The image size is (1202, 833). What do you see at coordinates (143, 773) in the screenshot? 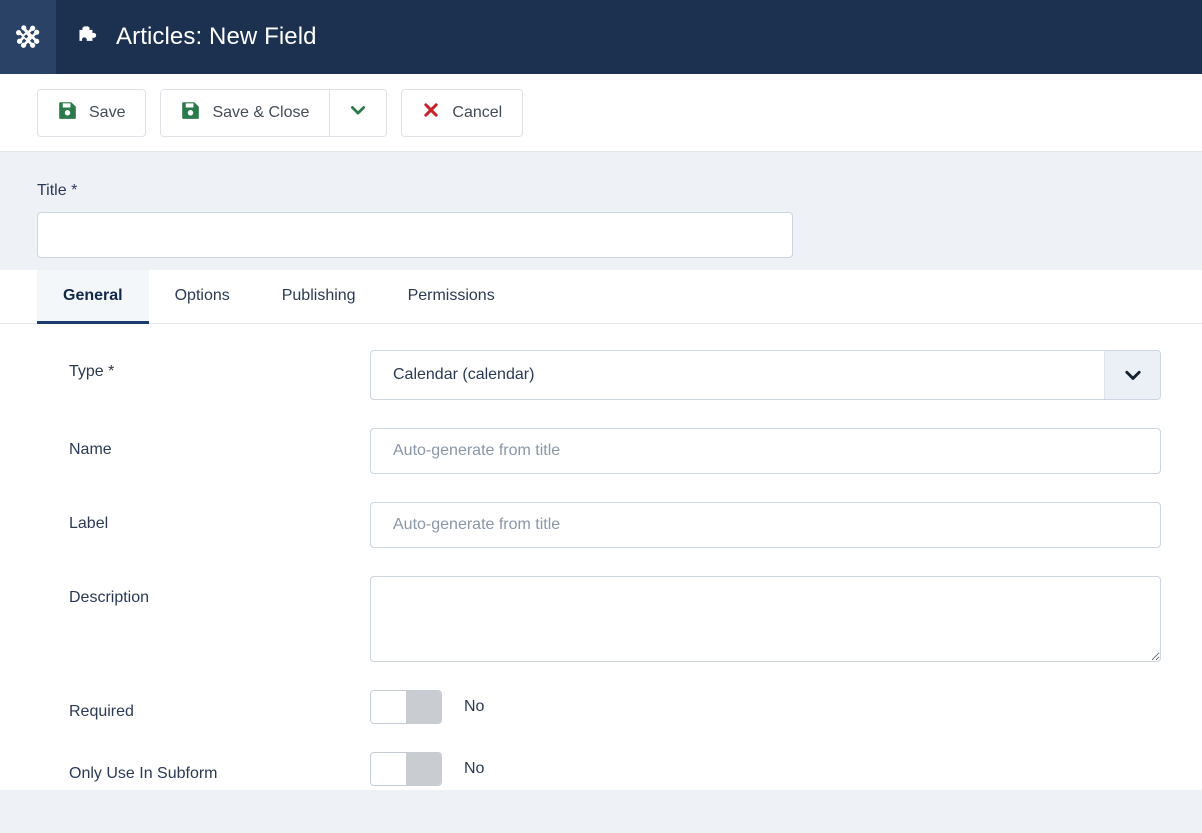
I see `only-use-in-subform-label: Only Use In Subform` at bounding box center [143, 773].